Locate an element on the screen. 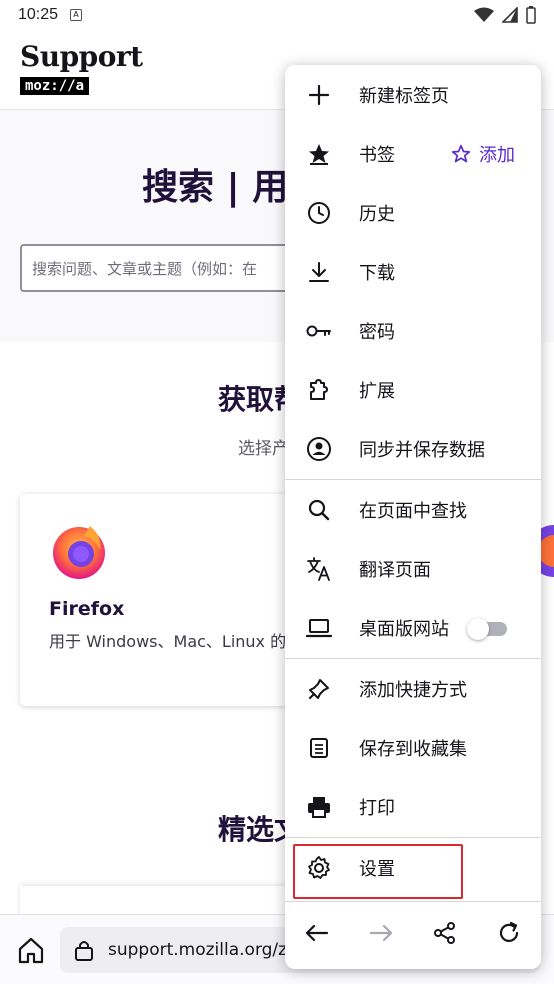 The image size is (554, 984). share-icon is located at coordinates (445, 933).